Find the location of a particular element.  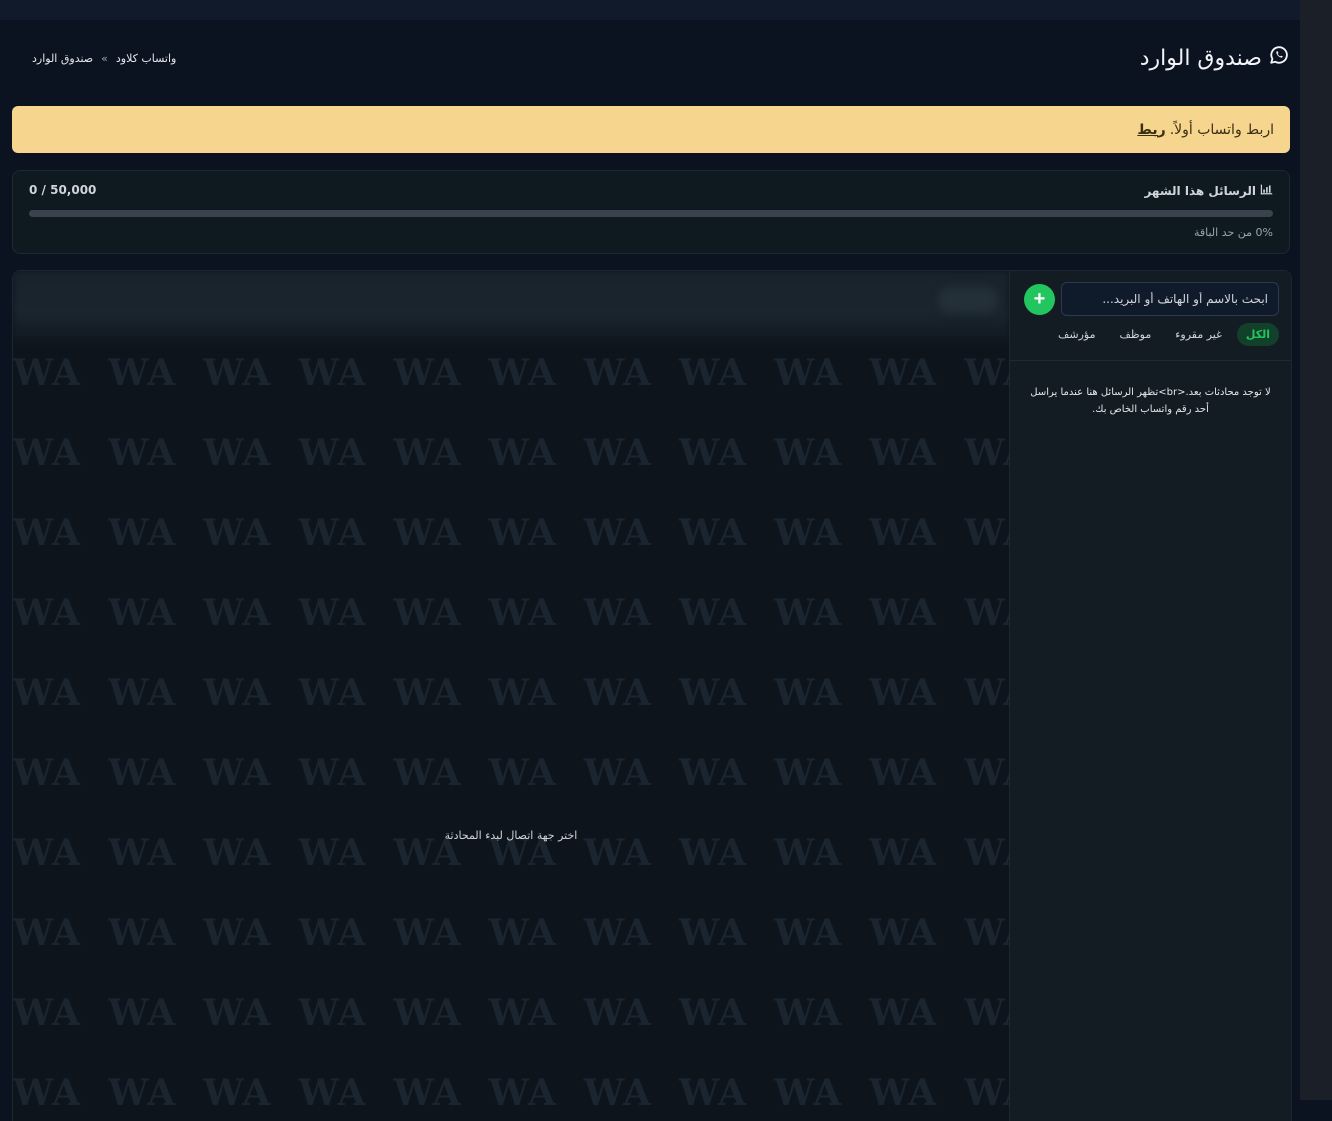

usage-note: 0% من حد الباقة is located at coordinates (1233, 232).